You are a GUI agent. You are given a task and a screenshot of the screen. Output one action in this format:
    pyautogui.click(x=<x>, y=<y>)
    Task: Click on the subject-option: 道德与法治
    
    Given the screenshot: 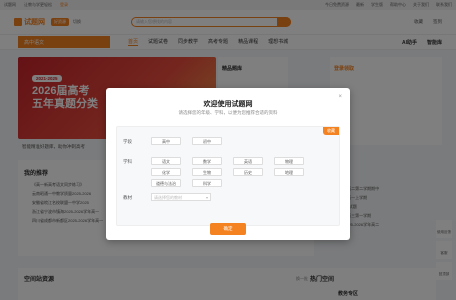 What is the action you would take?
    pyautogui.click(x=166, y=183)
    